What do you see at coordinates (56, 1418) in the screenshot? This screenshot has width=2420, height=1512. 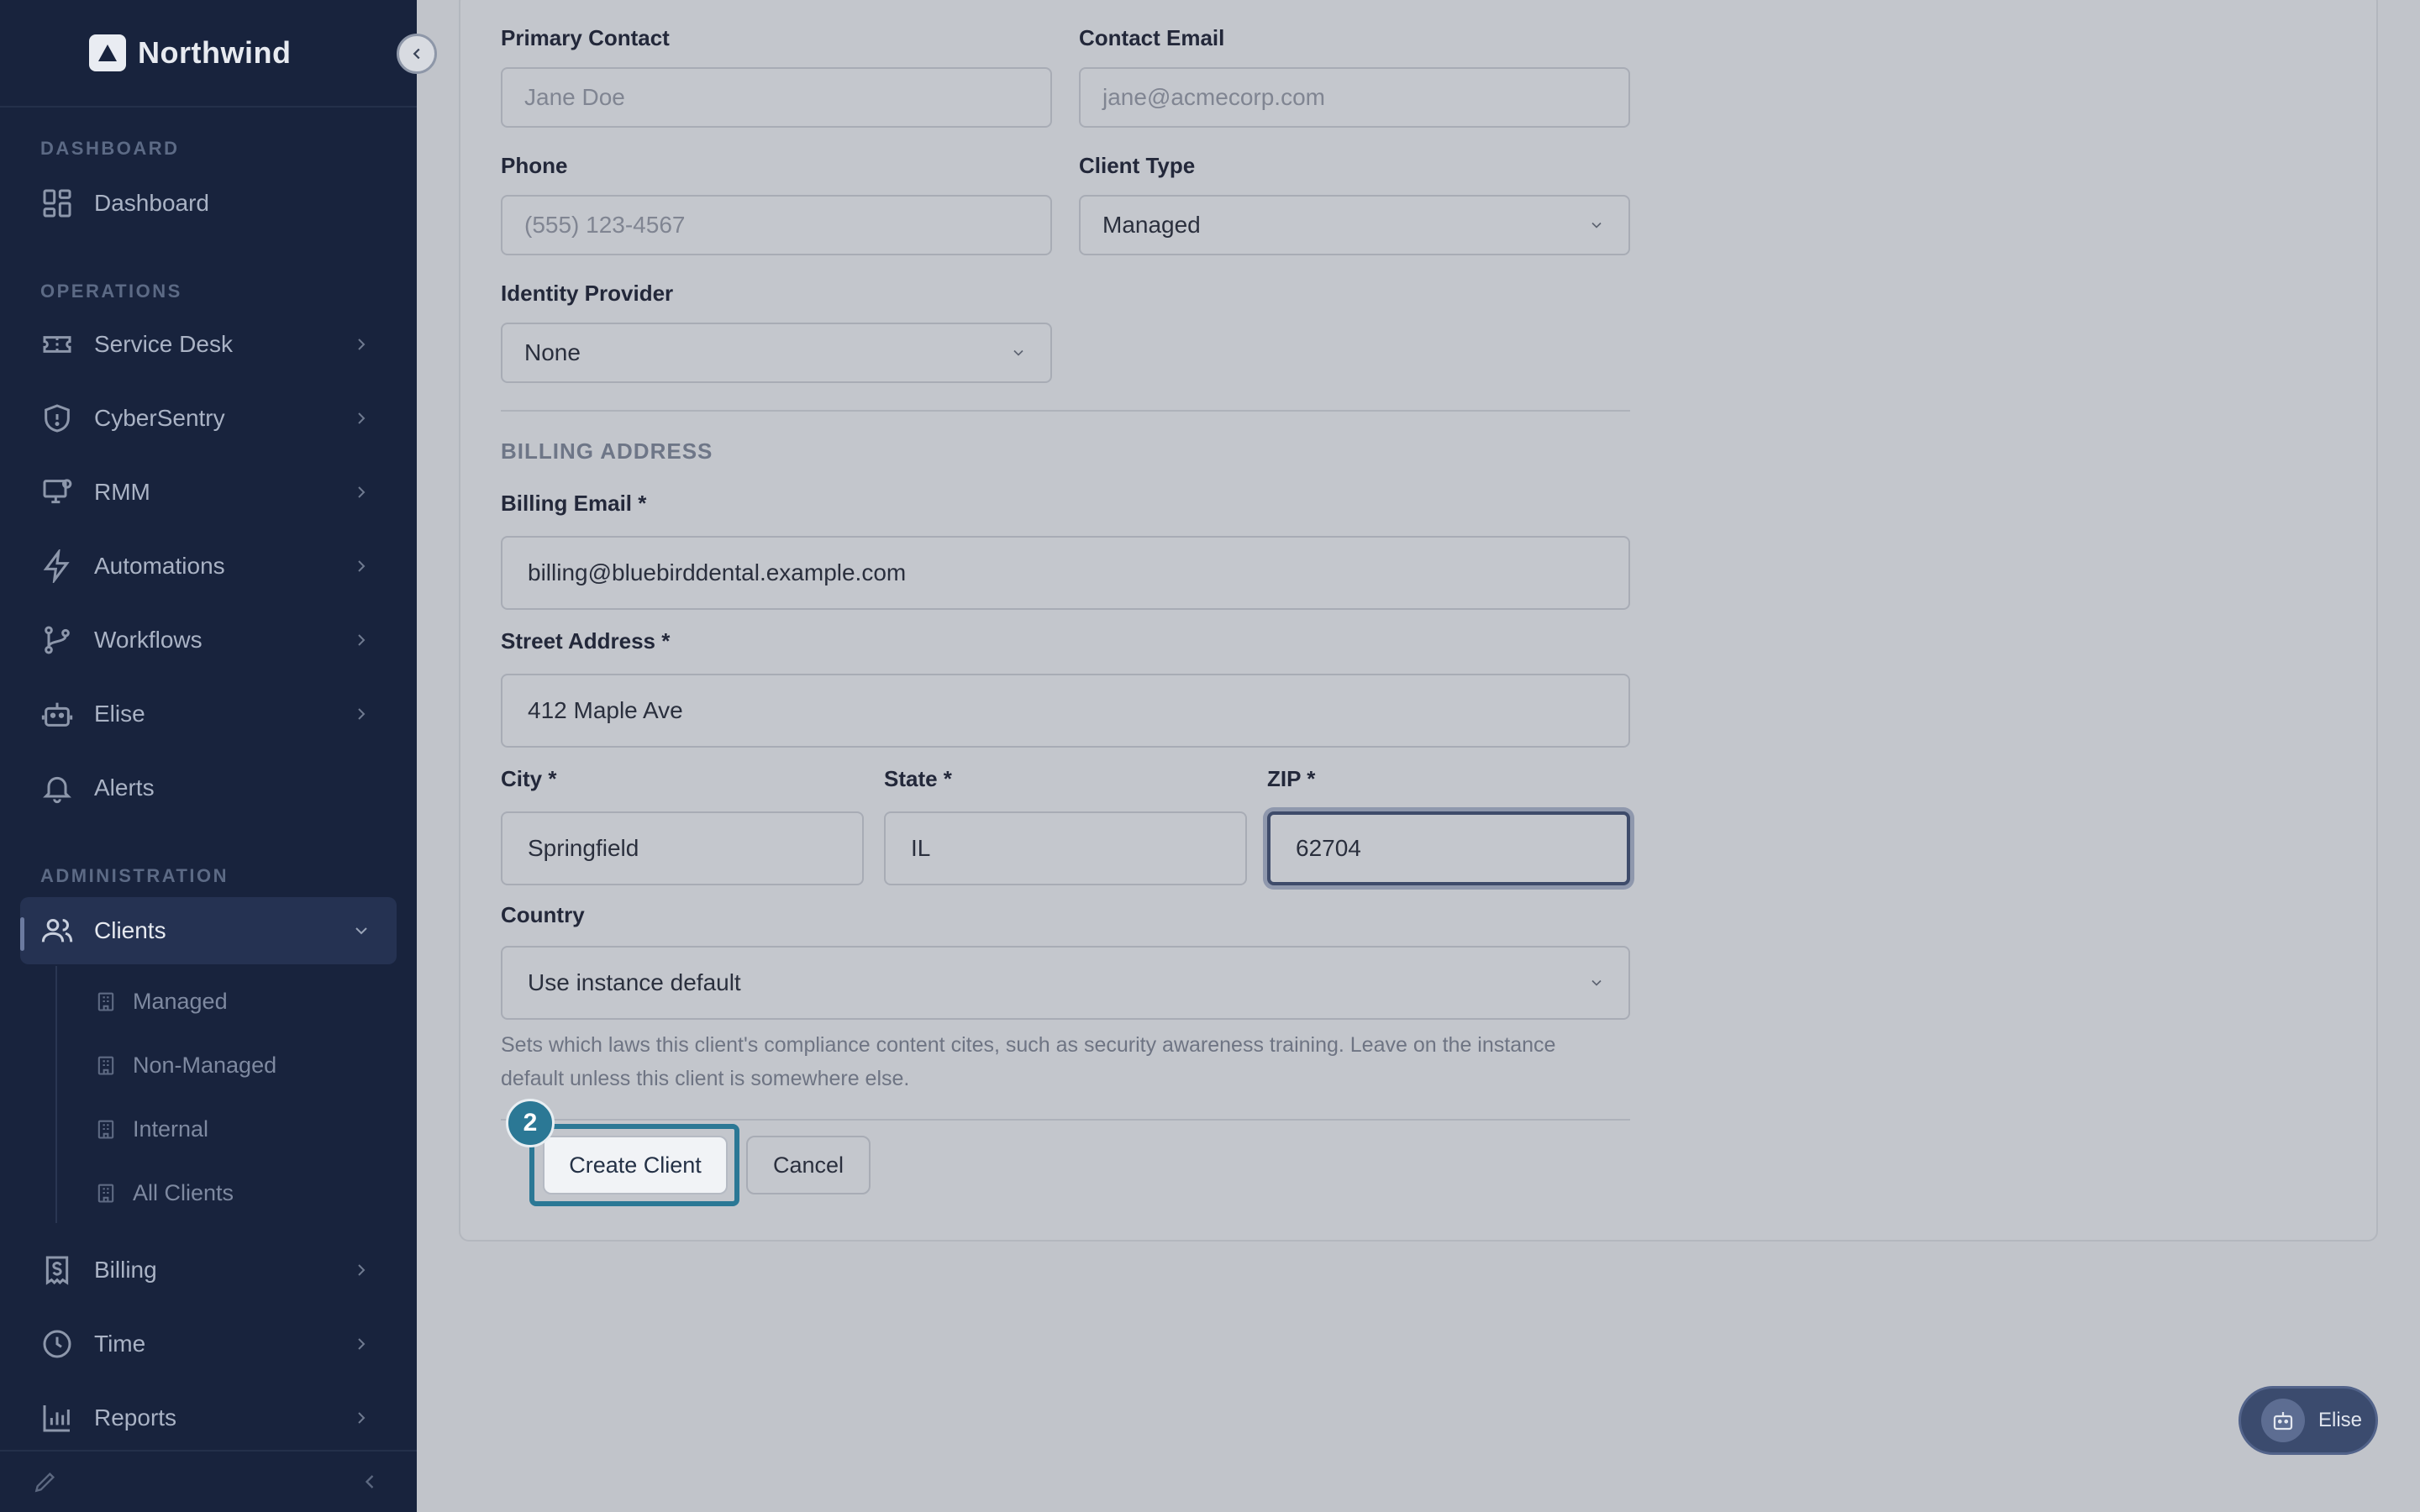 I see `bar-chart-icon` at bounding box center [56, 1418].